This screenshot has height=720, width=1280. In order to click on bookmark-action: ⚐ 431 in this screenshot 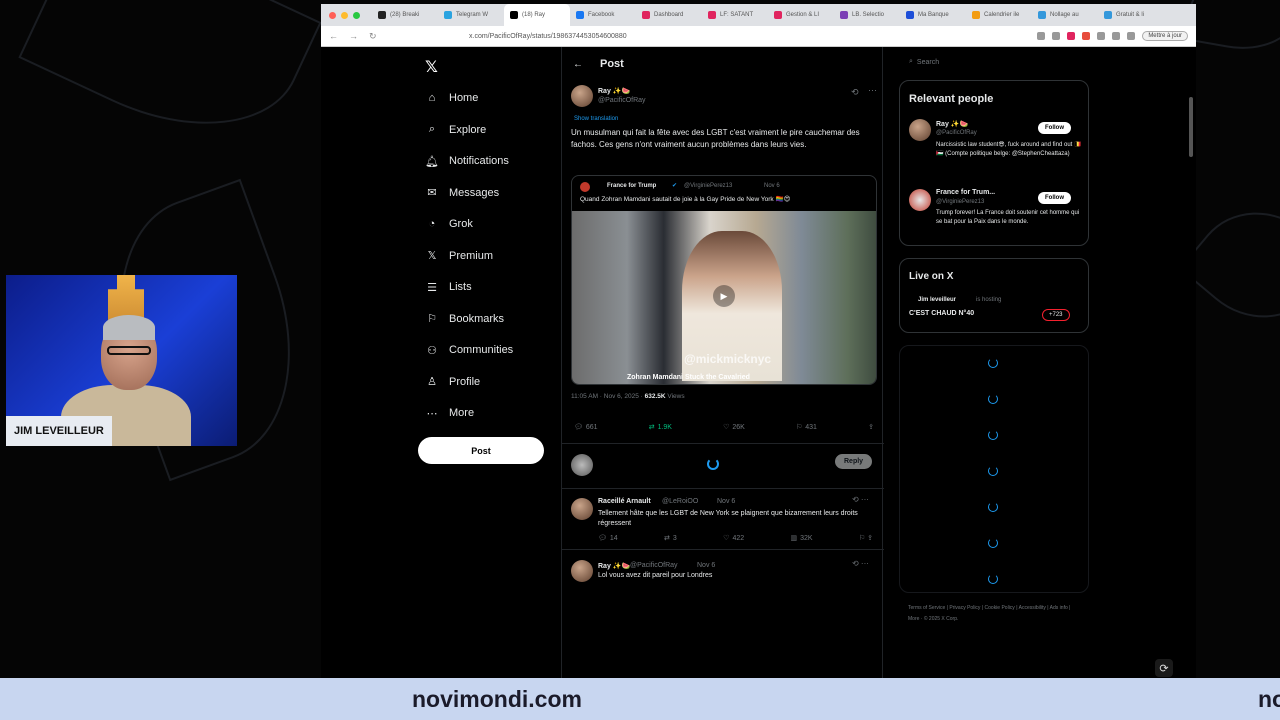, I will do `click(806, 427)`.